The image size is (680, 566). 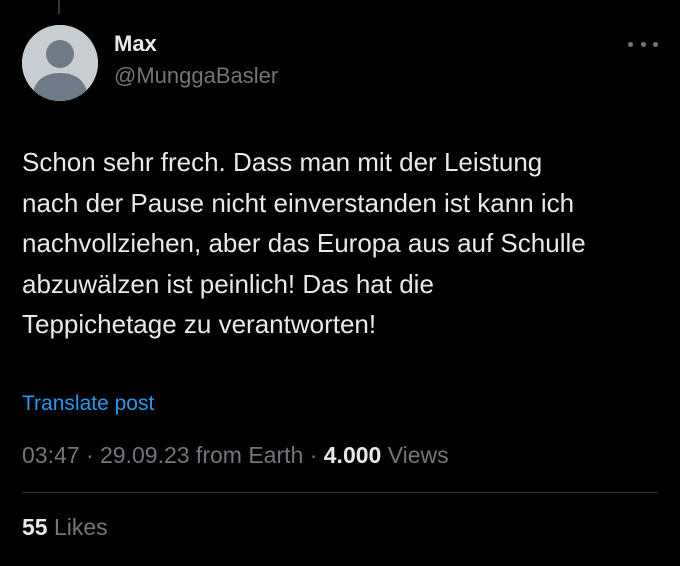 I want to click on post-location: from Earth, so click(x=246, y=455).